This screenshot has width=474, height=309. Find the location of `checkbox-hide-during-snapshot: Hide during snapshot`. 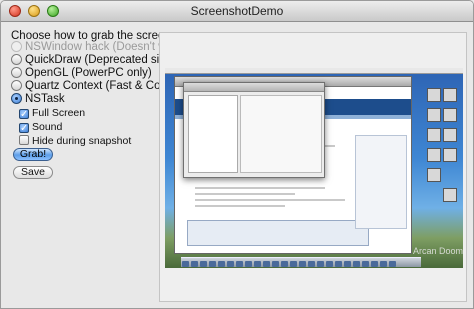

checkbox-hide-during-snapshot: Hide during snapshot is located at coordinates (75, 141).